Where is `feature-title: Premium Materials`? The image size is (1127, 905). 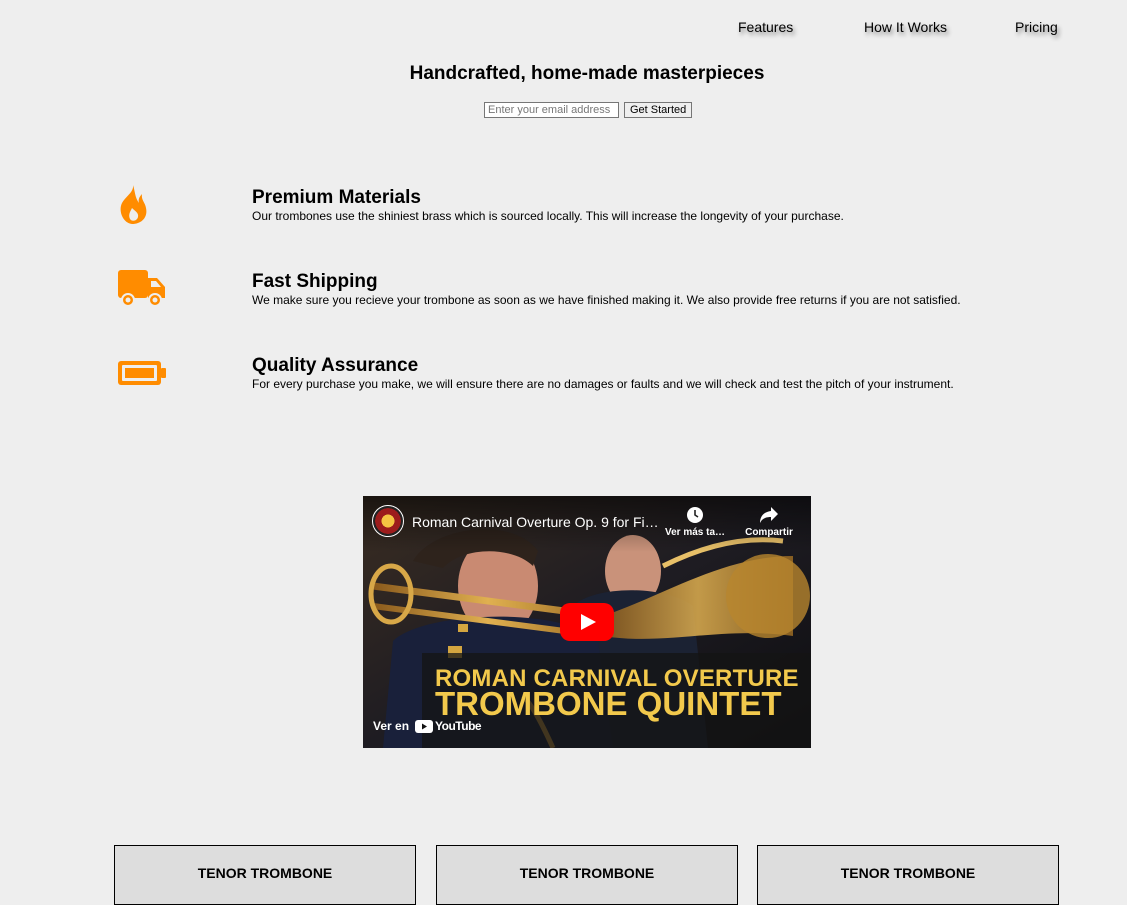 feature-title: Premium Materials is located at coordinates (336, 197).